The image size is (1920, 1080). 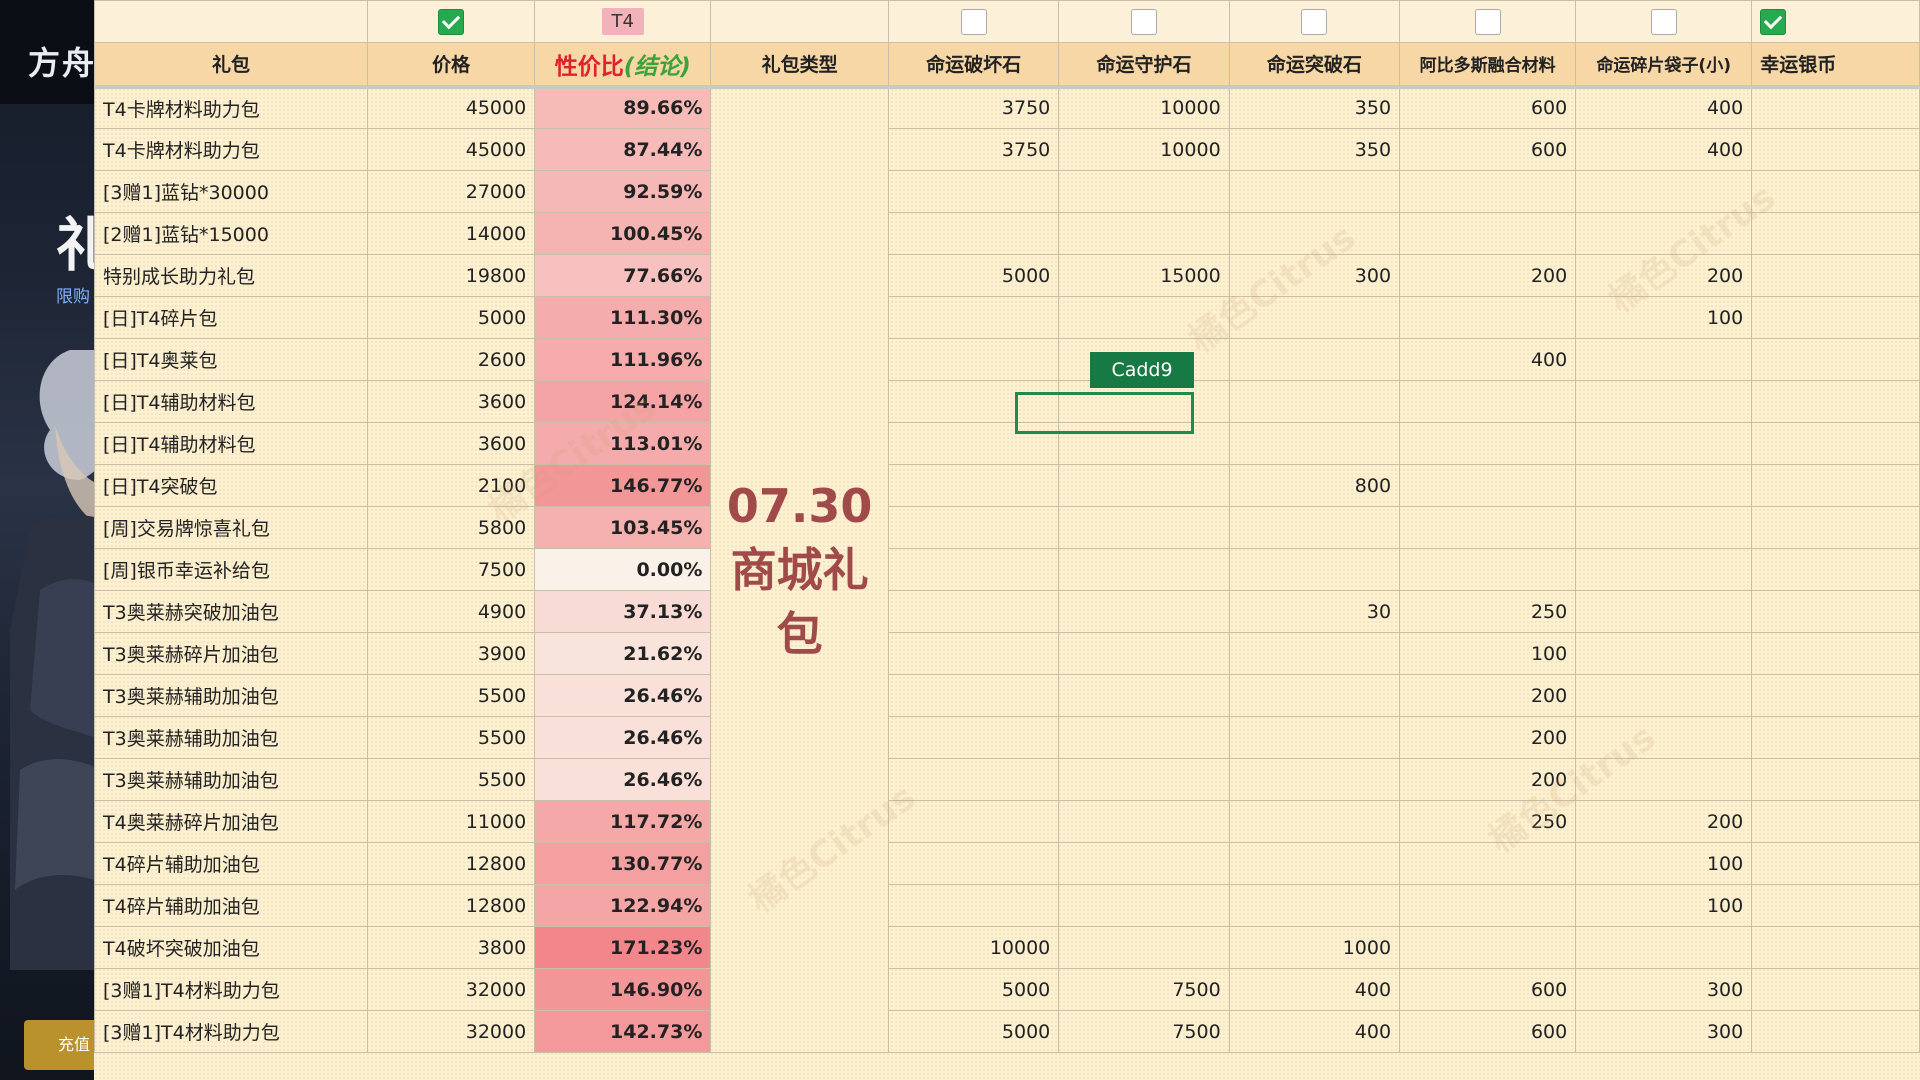 I want to click on value-ratio-cell: 111.96%, so click(x=623, y=359).